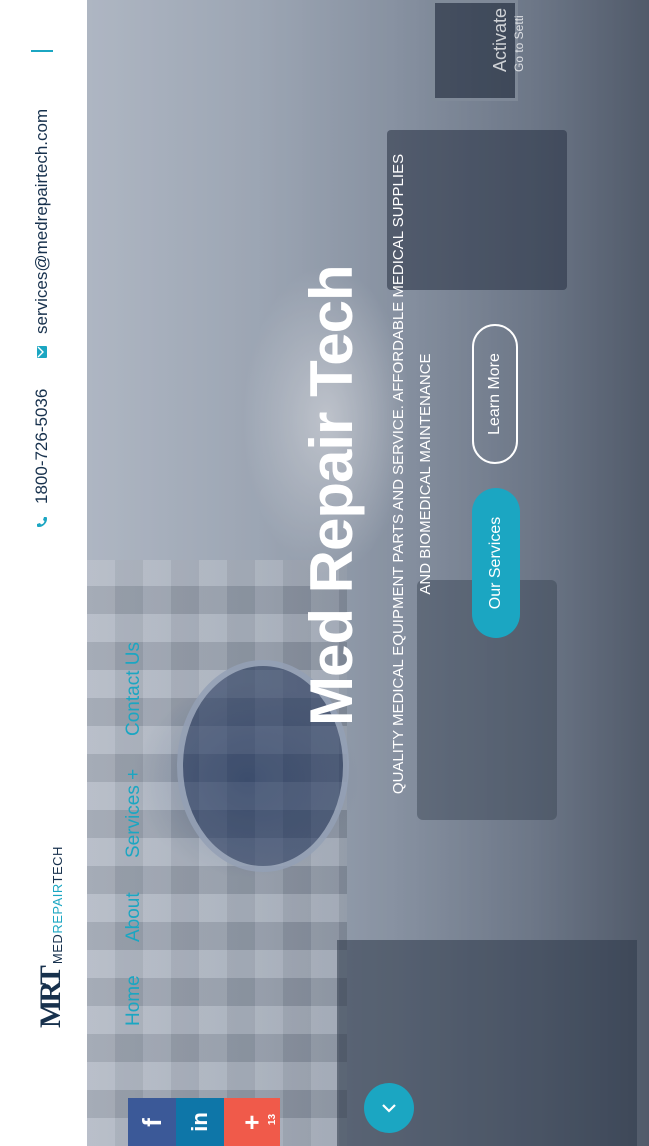 The height and width of the screenshot is (1146, 649). I want to click on activation-watermark: Activate Go to Setti, so click(508, 39).